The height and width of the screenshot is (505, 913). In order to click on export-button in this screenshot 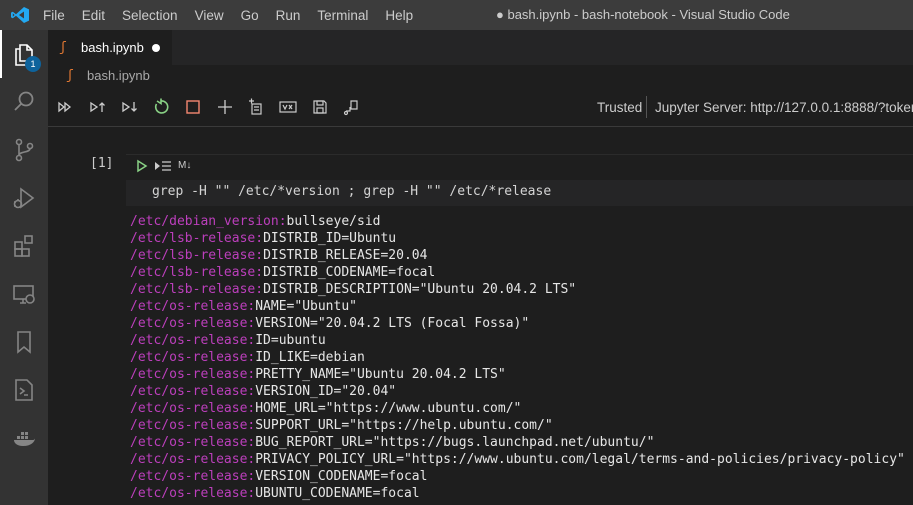, I will do `click(352, 107)`.